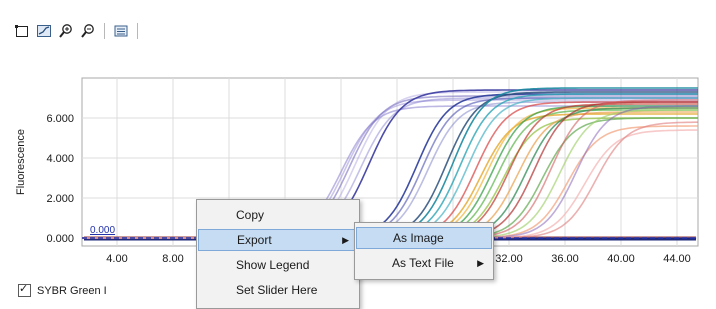 This screenshot has height=309, width=716. Describe the element at coordinates (24, 289) in the screenshot. I see `series-checkbox` at that location.